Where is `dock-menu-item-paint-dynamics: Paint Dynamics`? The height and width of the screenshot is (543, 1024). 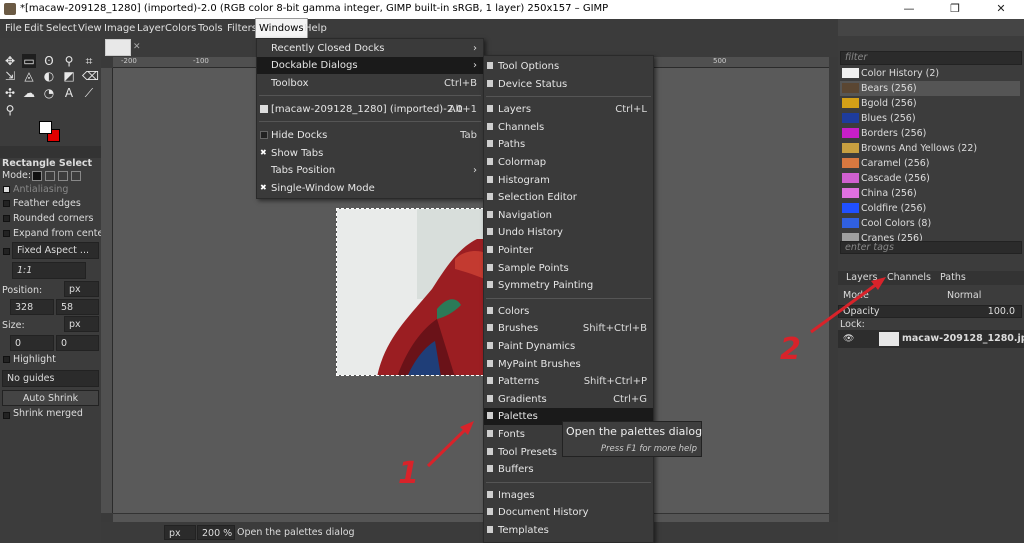 dock-menu-item-paint-dynamics: Paint Dynamics is located at coordinates (568, 346).